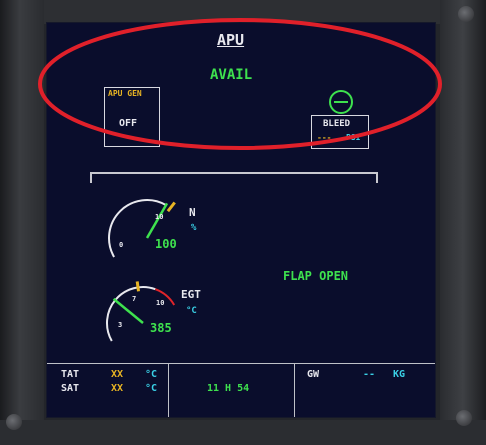 This screenshot has width=486, height=445. What do you see at coordinates (120, 325) in the screenshot?
I see `egt-scale-label-3: 3` at bounding box center [120, 325].